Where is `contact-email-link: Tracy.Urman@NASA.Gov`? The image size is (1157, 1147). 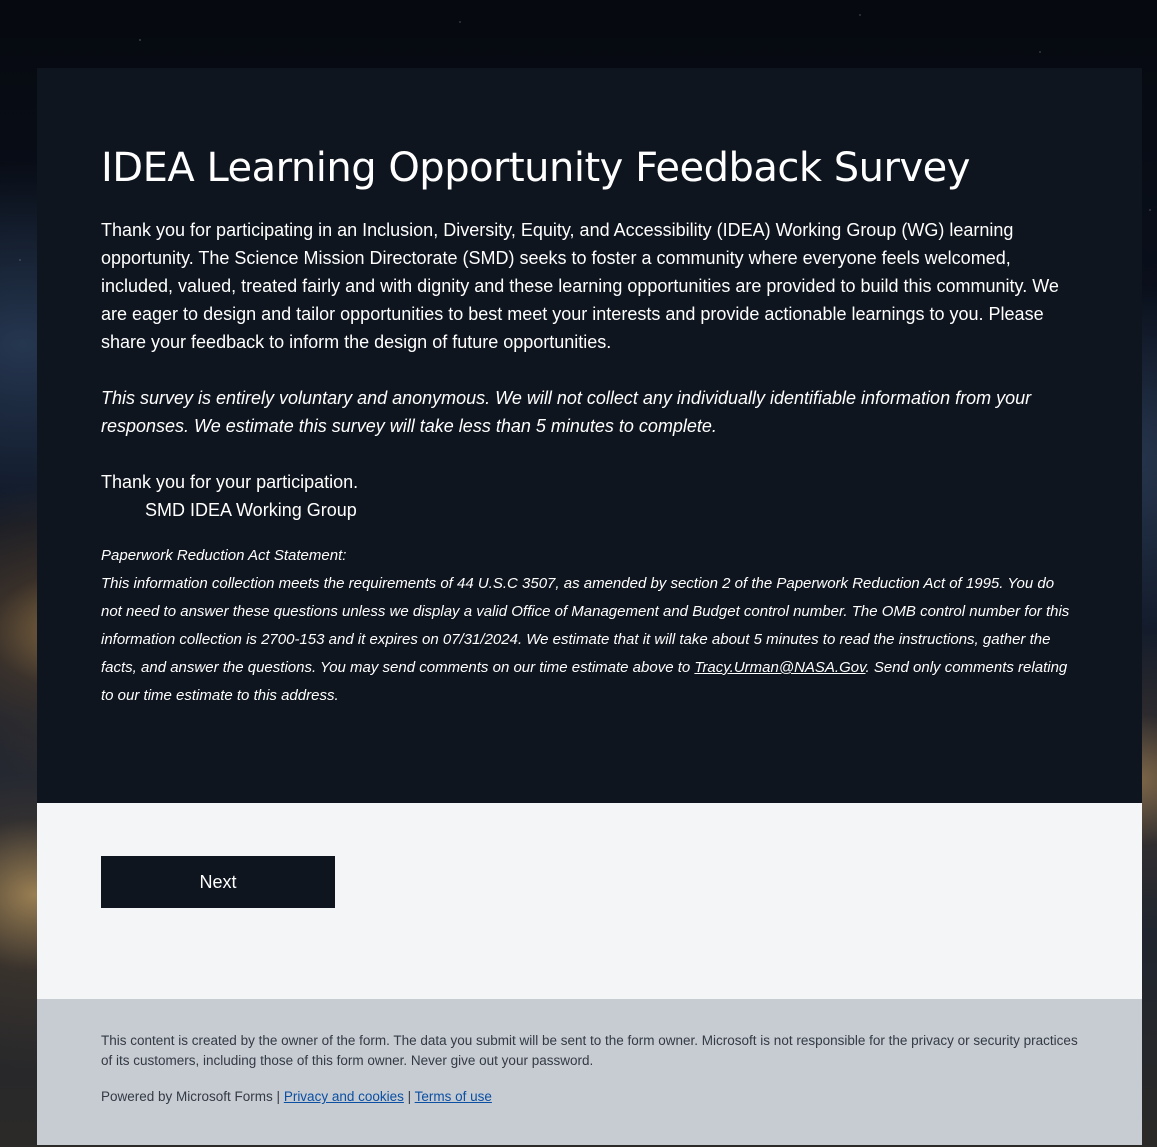 contact-email-link: Tracy.Urman@NASA.Gov is located at coordinates (779, 667).